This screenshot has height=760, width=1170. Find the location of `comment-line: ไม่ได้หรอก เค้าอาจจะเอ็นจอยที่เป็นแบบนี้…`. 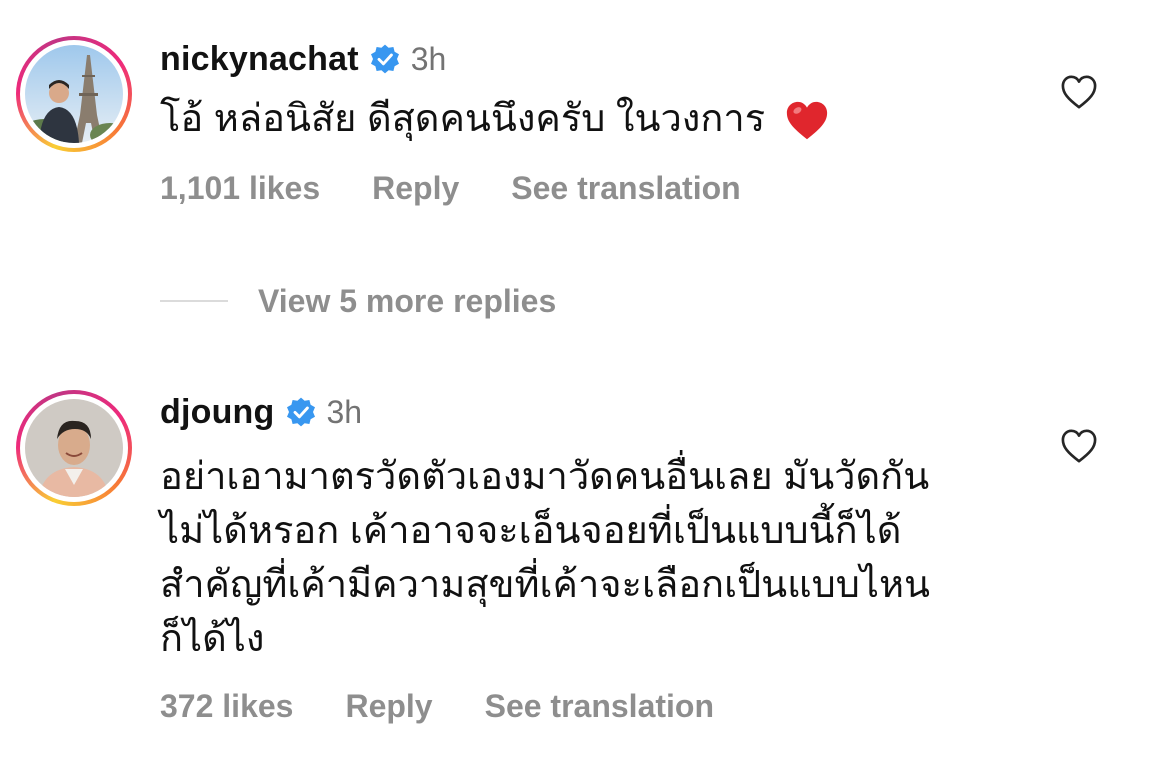

comment-line: ไม่ได้หรอก เค้าอาจจะเอ็นจอยที่เป็นแบบนี้… is located at coordinates (531, 531).